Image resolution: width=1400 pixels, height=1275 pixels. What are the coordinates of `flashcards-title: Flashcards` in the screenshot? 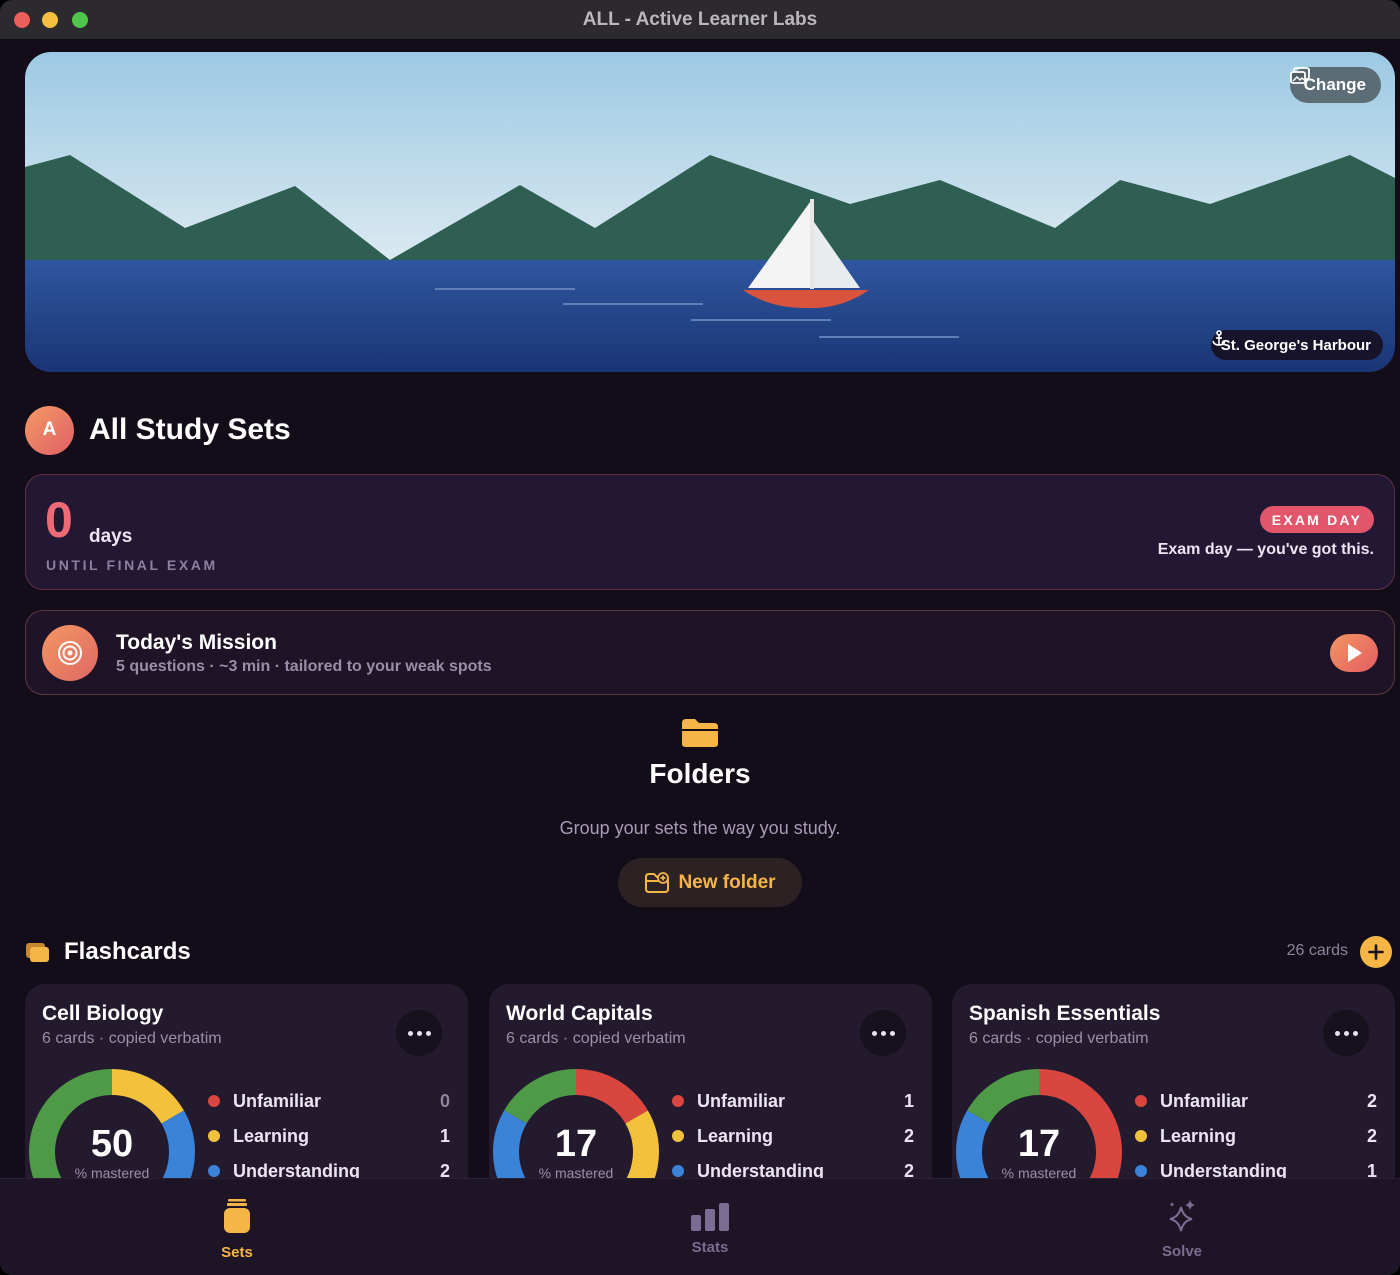 It's located at (127, 951).